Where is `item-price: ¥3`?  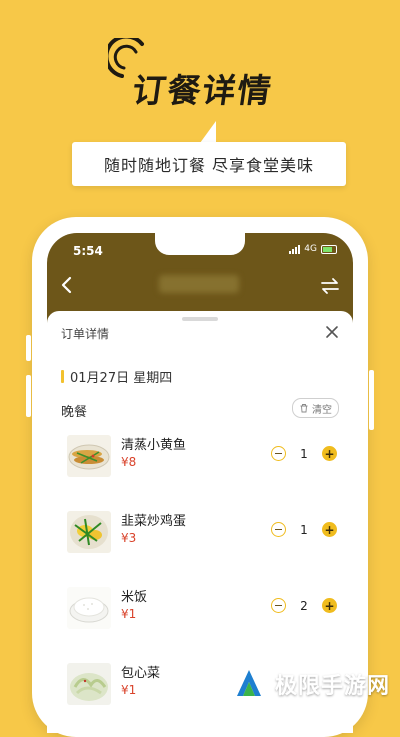
item-price: ¥3 is located at coordinates (129, 538).